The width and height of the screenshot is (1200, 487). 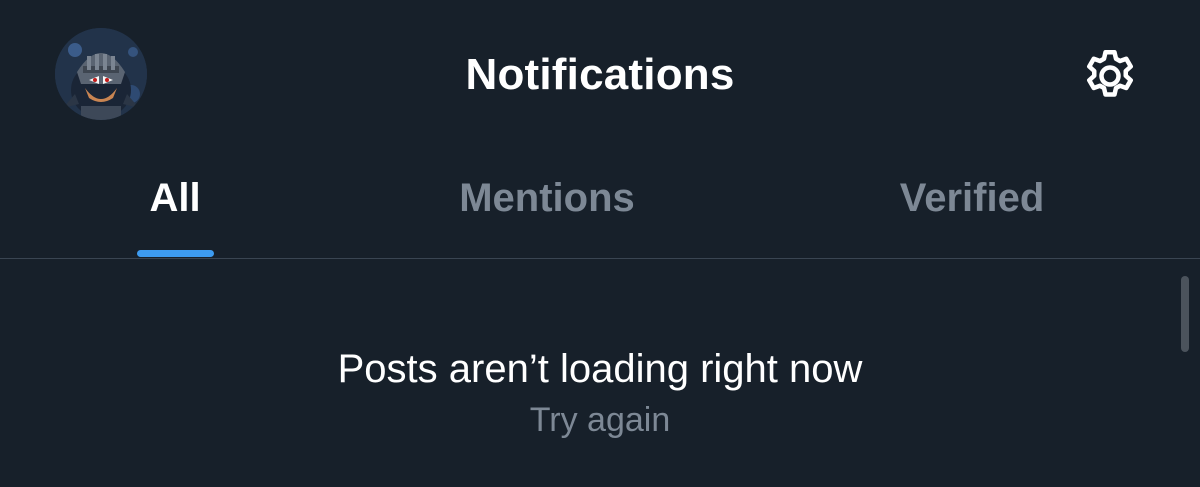 I want to click on tab-all: All, so click(x=175, y=202).